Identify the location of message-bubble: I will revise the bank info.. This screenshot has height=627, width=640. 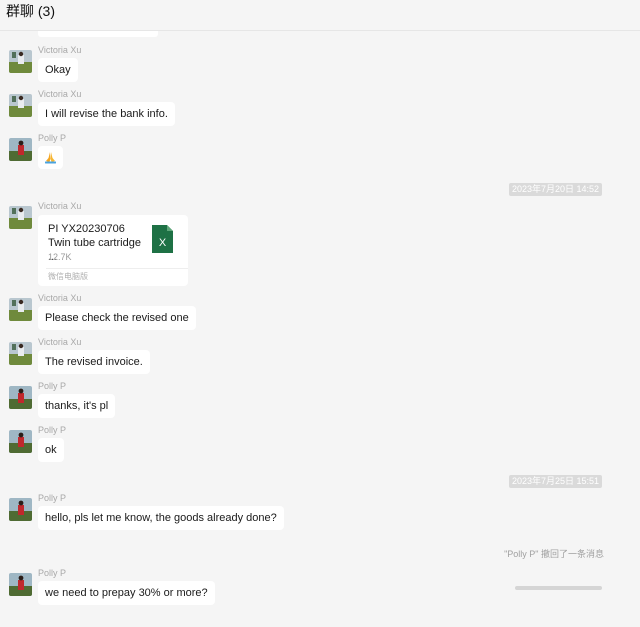
(106, 114).